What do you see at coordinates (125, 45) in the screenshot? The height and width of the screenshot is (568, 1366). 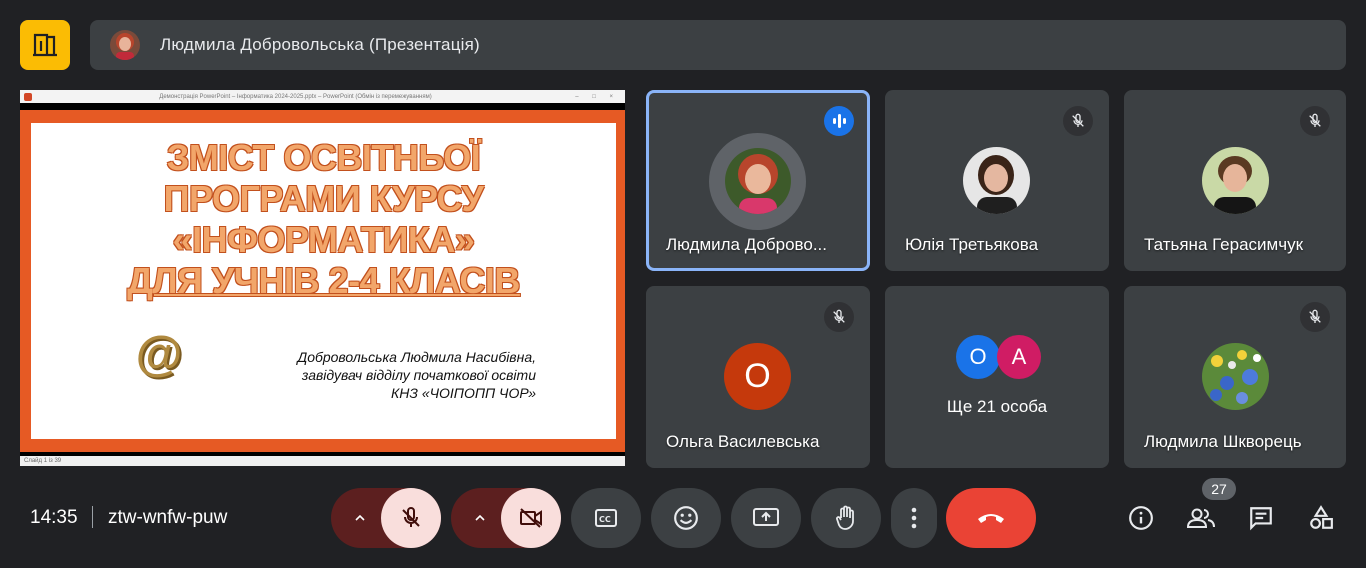 I see `presenter-avatar` at bounding box center [125, 45].